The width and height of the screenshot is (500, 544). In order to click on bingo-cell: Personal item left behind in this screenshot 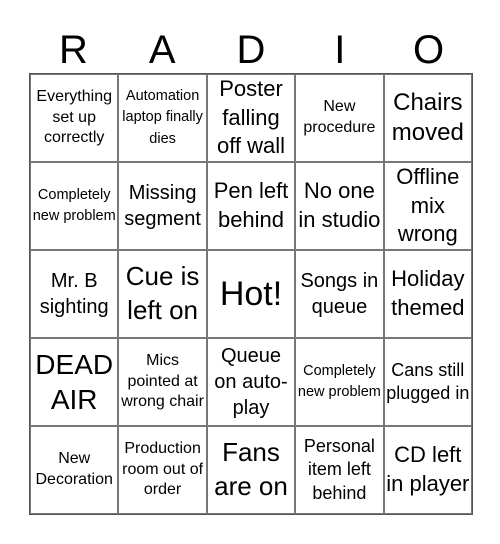, I will do `click(339, 470)`.